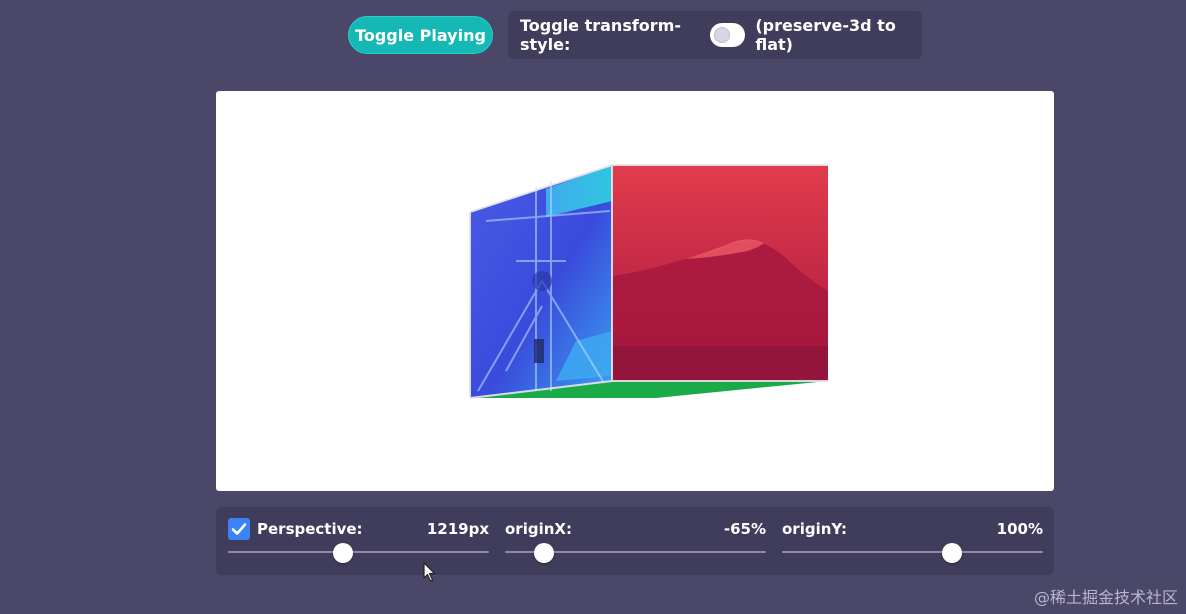 This screenshot has height=614, width=1186. I want to click on check-icon, so click(239, 529).